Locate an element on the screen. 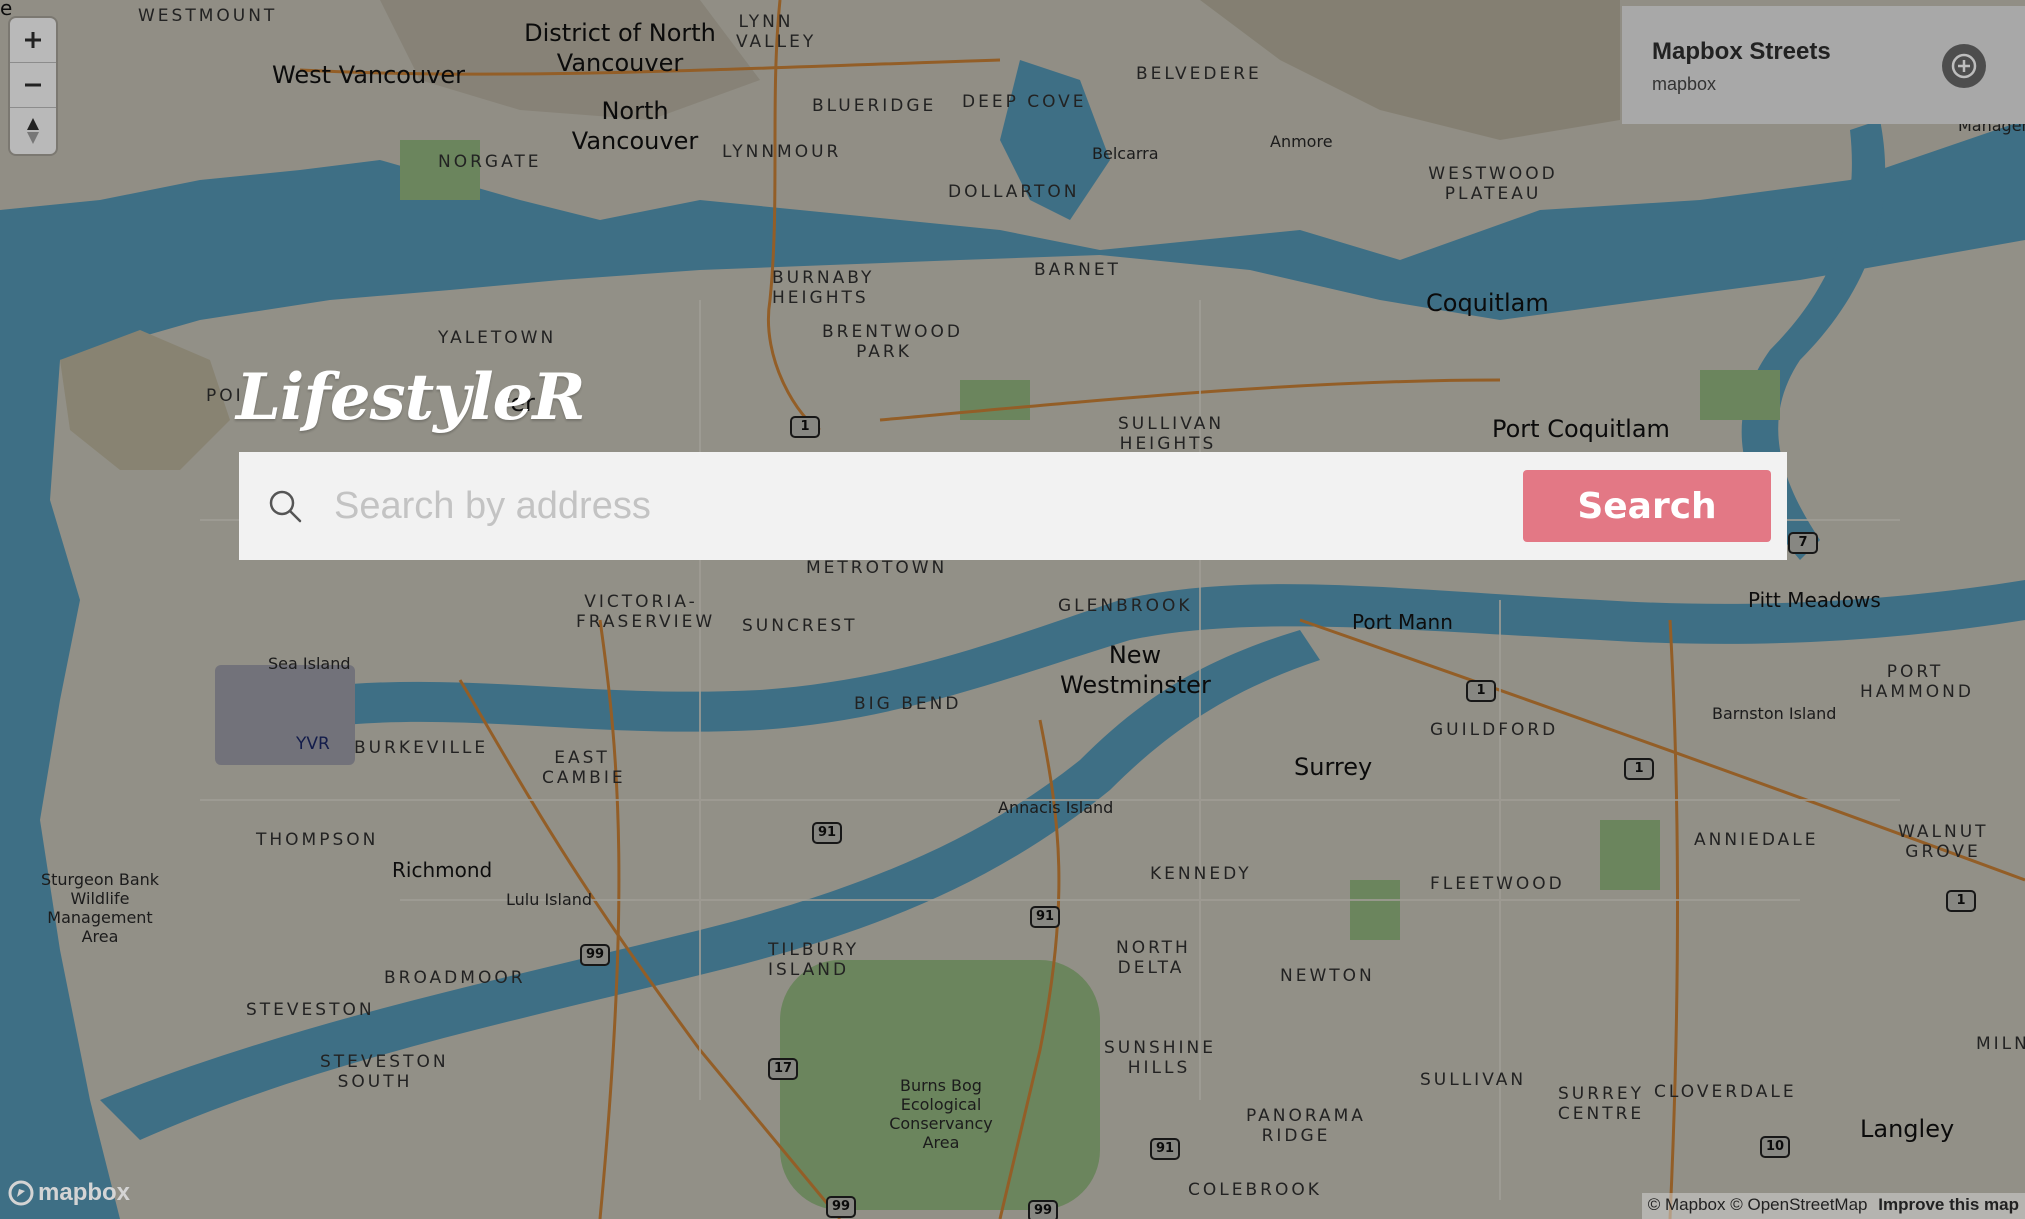 This screenshot has width=2025, height=1219. improve-map-link: Improve this map is located at coordinates (1948, 1204).